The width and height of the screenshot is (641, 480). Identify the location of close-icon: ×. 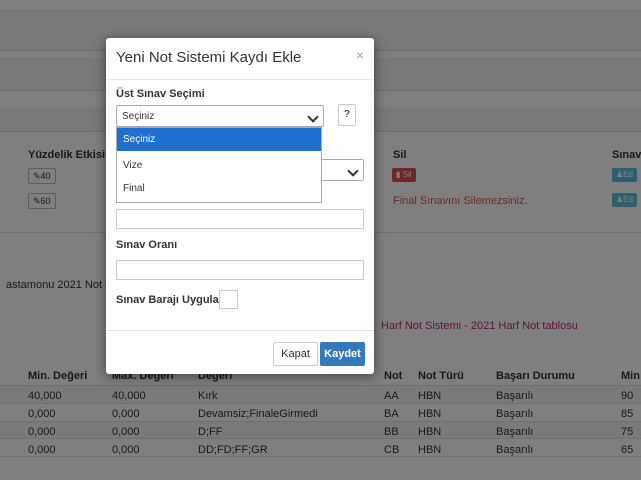
(360, 55).